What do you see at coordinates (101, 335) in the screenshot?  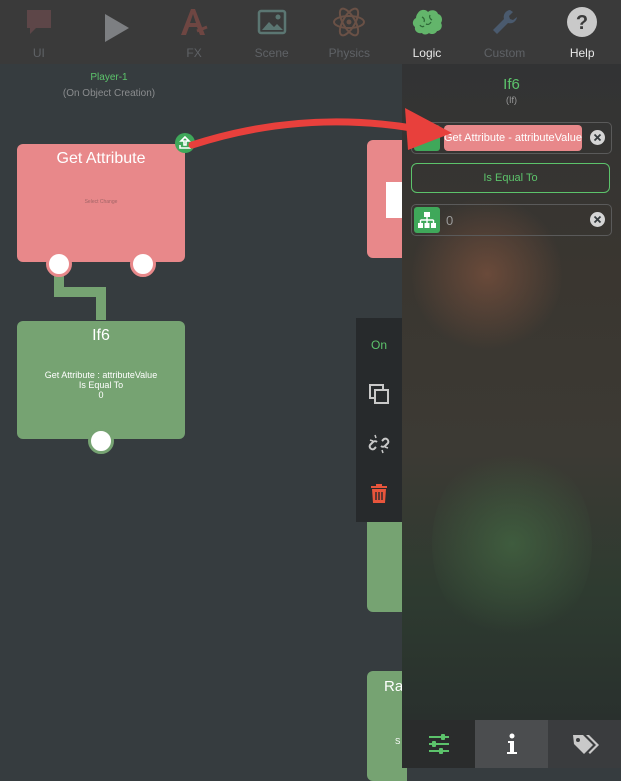 I see `if-node-title: If6` at bounding box center [101, 335].